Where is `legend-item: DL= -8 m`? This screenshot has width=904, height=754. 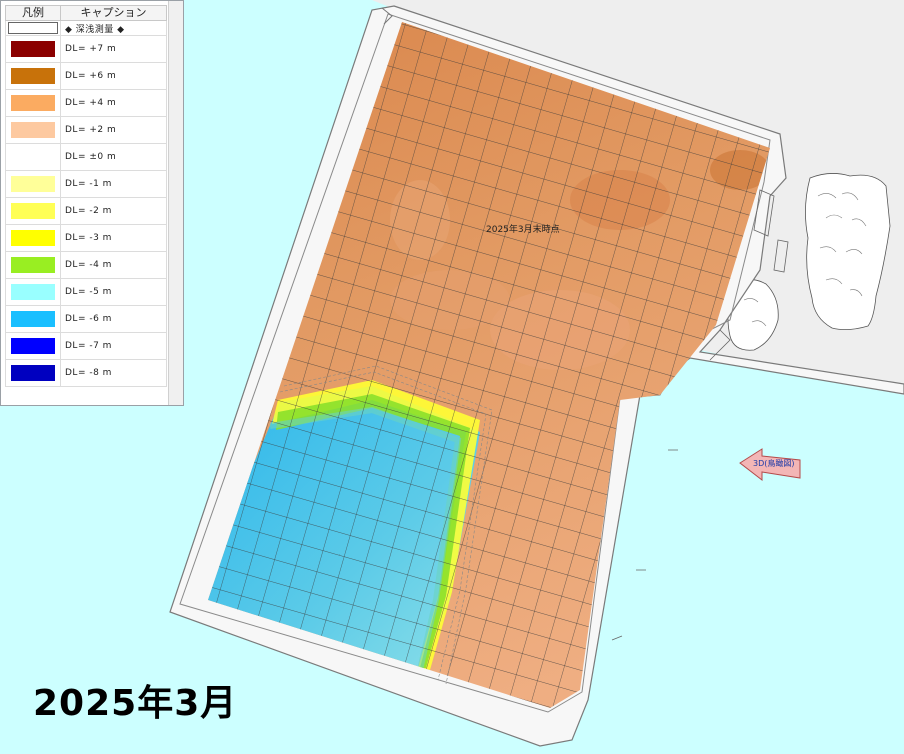 legend-item: DL= -8 m is located at coordinates (86, 373).